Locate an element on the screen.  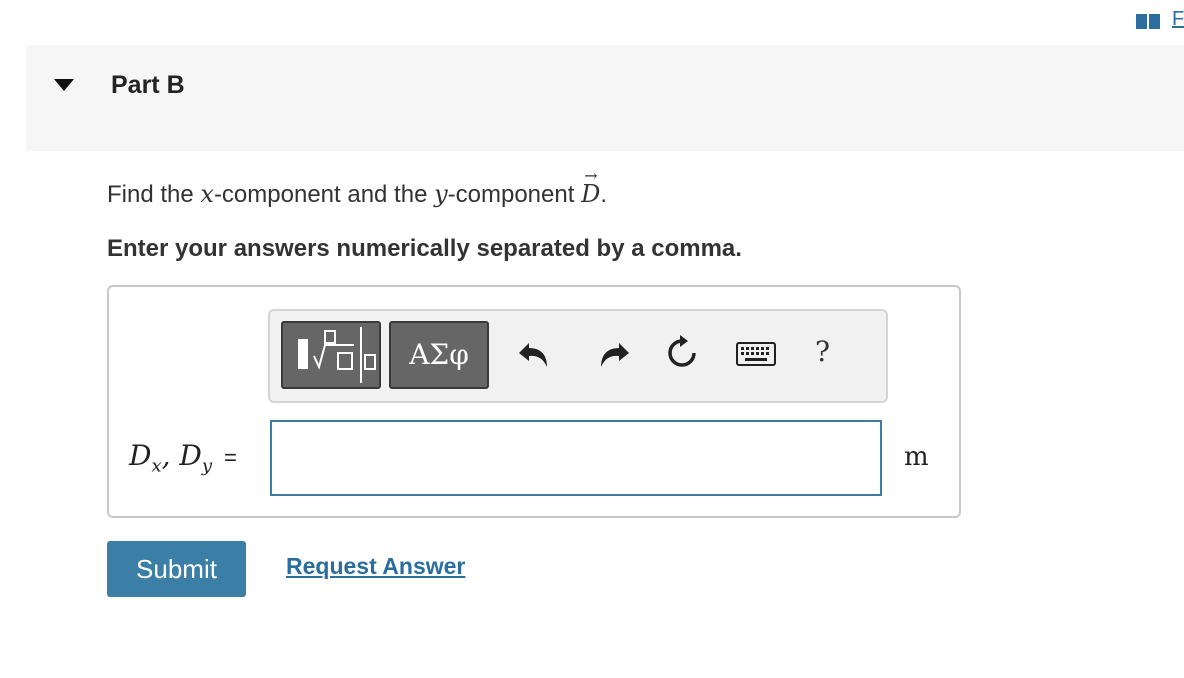
answer-label-sub-y: y is located at coordinates (207, 466).